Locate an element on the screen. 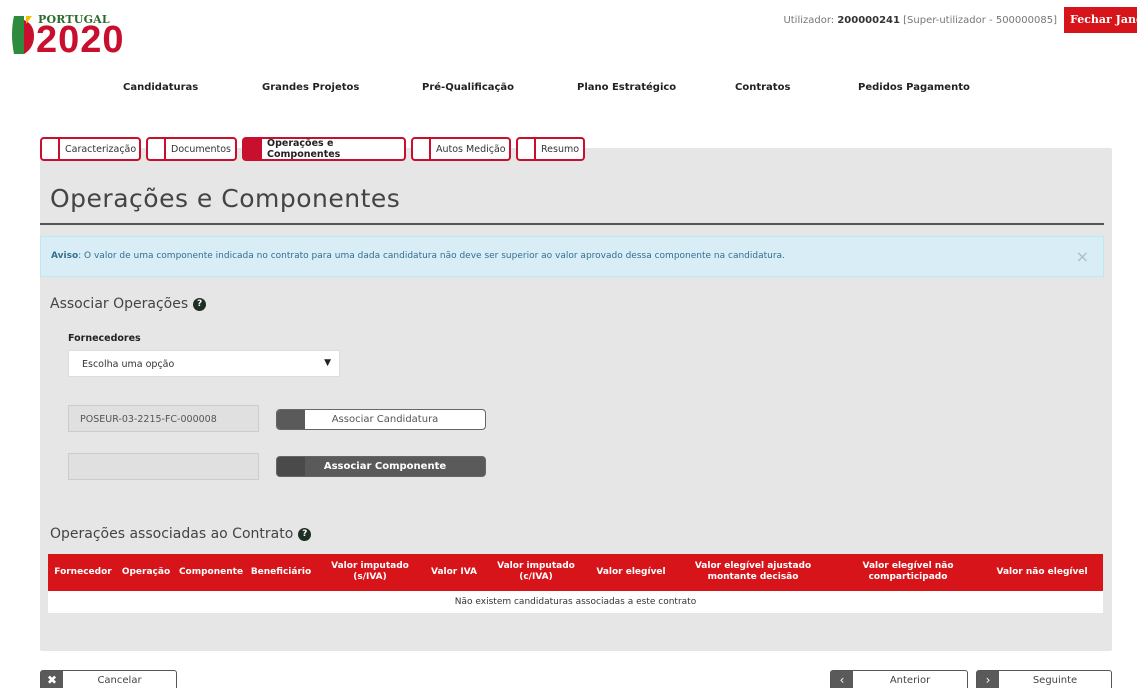  column-header: Valor IVA is located at coordinates (454, 572).